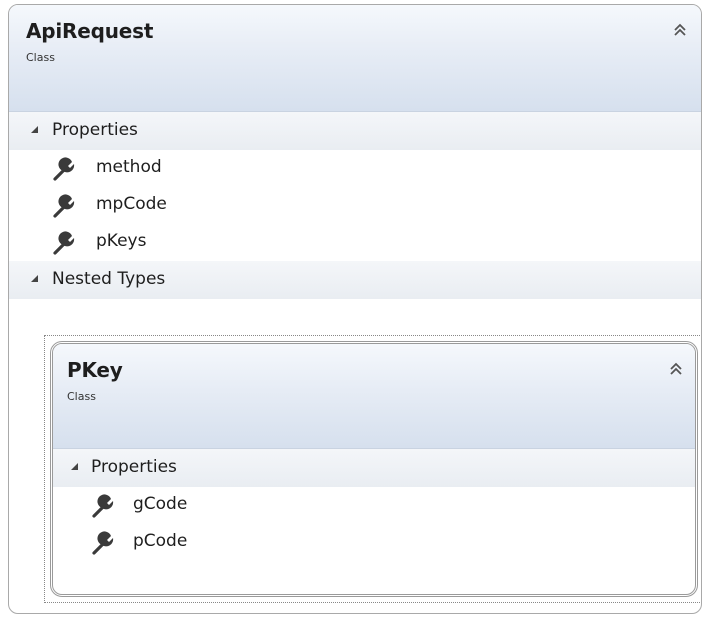 The width and height of the screenshot is (711, 622). I want to click on property-item-gcode: gCode, so click(374, 505).